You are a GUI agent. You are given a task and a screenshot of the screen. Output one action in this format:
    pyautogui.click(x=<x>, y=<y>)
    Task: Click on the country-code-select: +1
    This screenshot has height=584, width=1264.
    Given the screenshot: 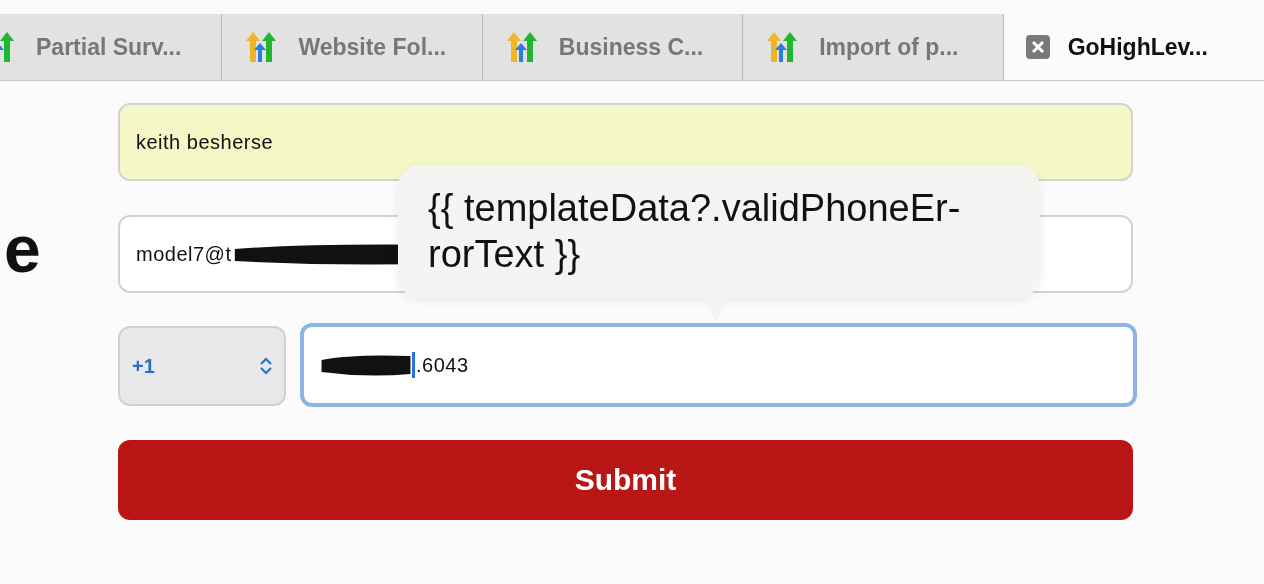 What is the action you would take?
    pyautogui.click(x=202, y=366)
    